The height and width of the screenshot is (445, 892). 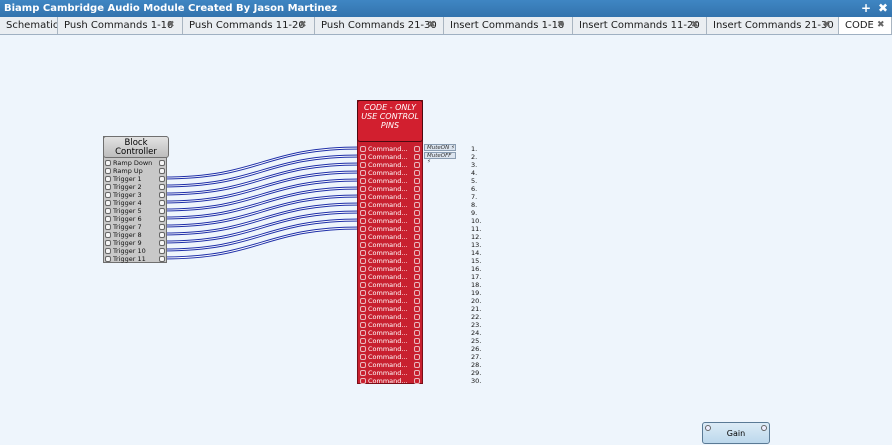 I want to click on tab-insert-21-30: Insert Commands 21-30 ✖, so click(x=773, y=25).